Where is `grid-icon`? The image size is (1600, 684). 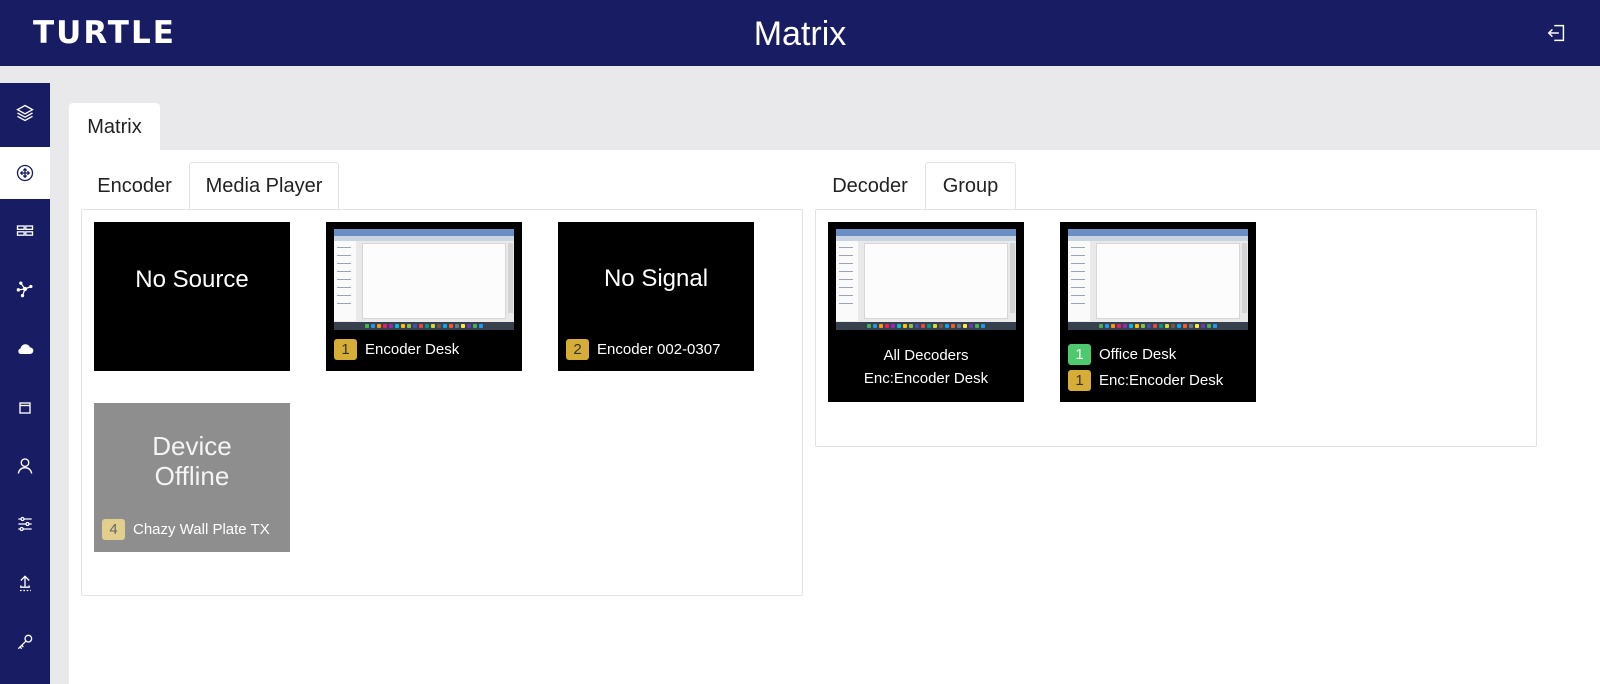
grid-icon is located at coordinates (25, 230).